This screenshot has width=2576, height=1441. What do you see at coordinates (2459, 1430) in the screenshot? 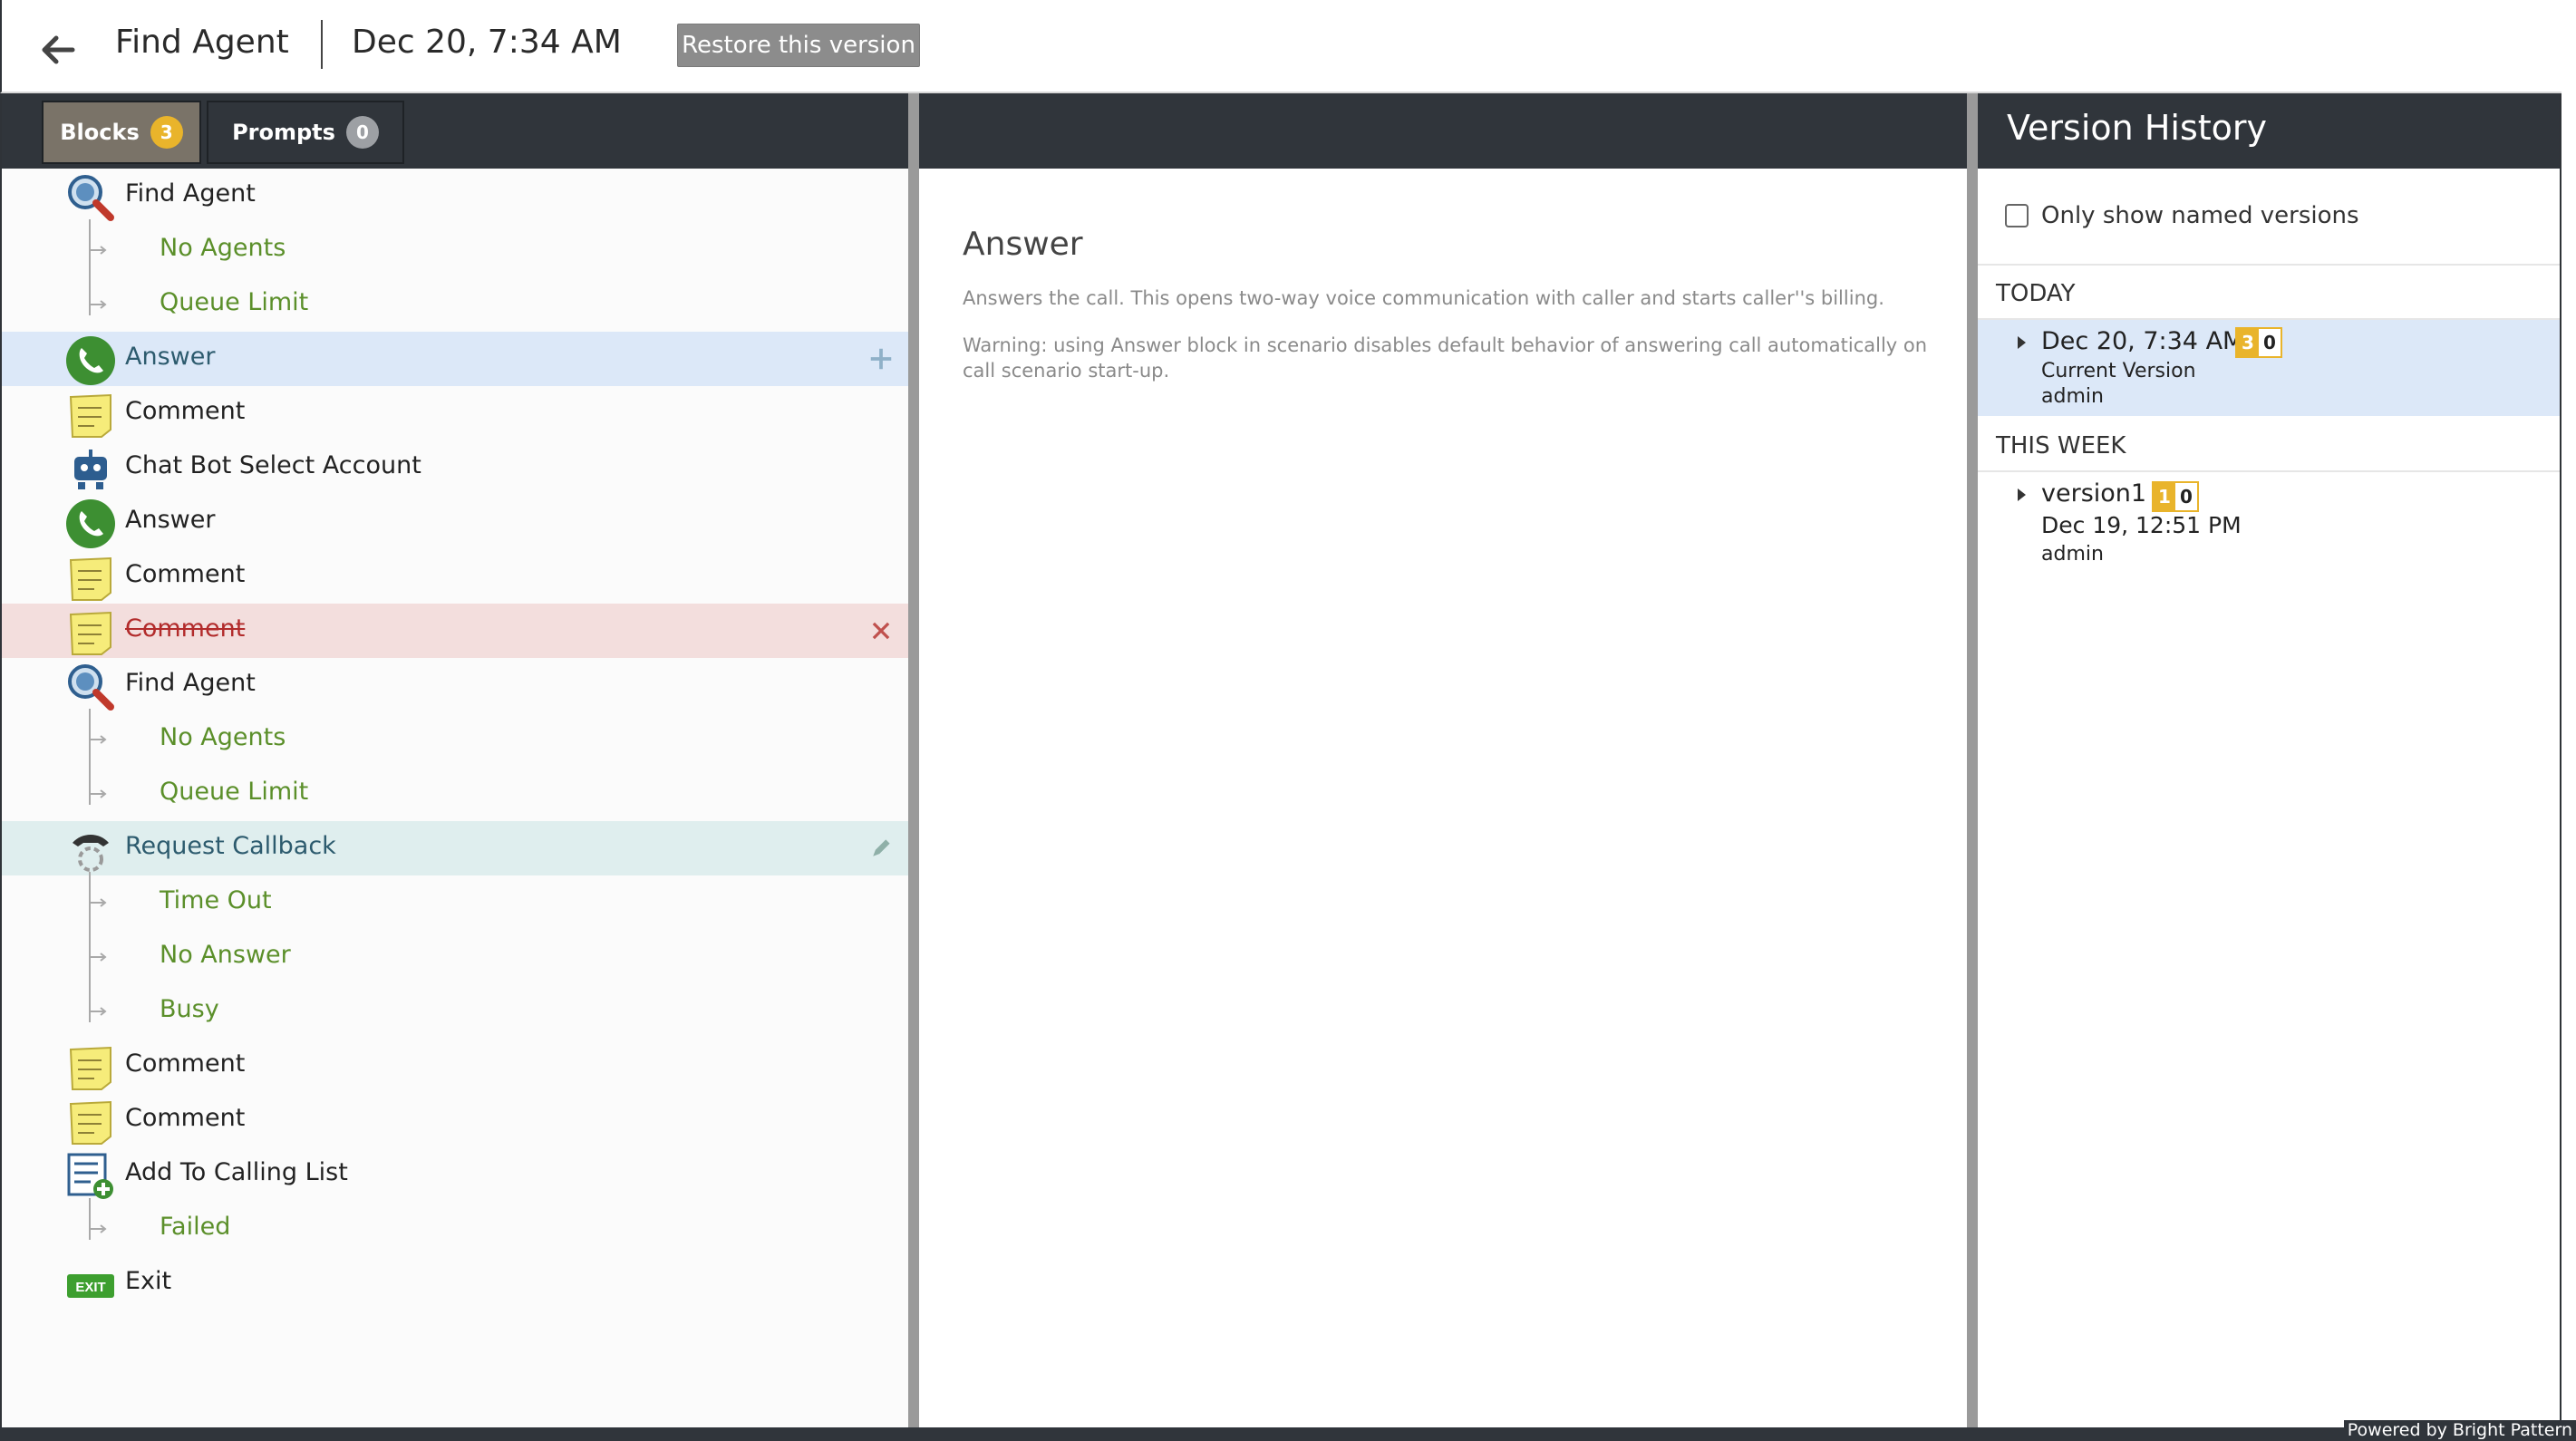
I see `powered-by-label: Powered by Bright Pattern` at bounding box center [2459, 1430].